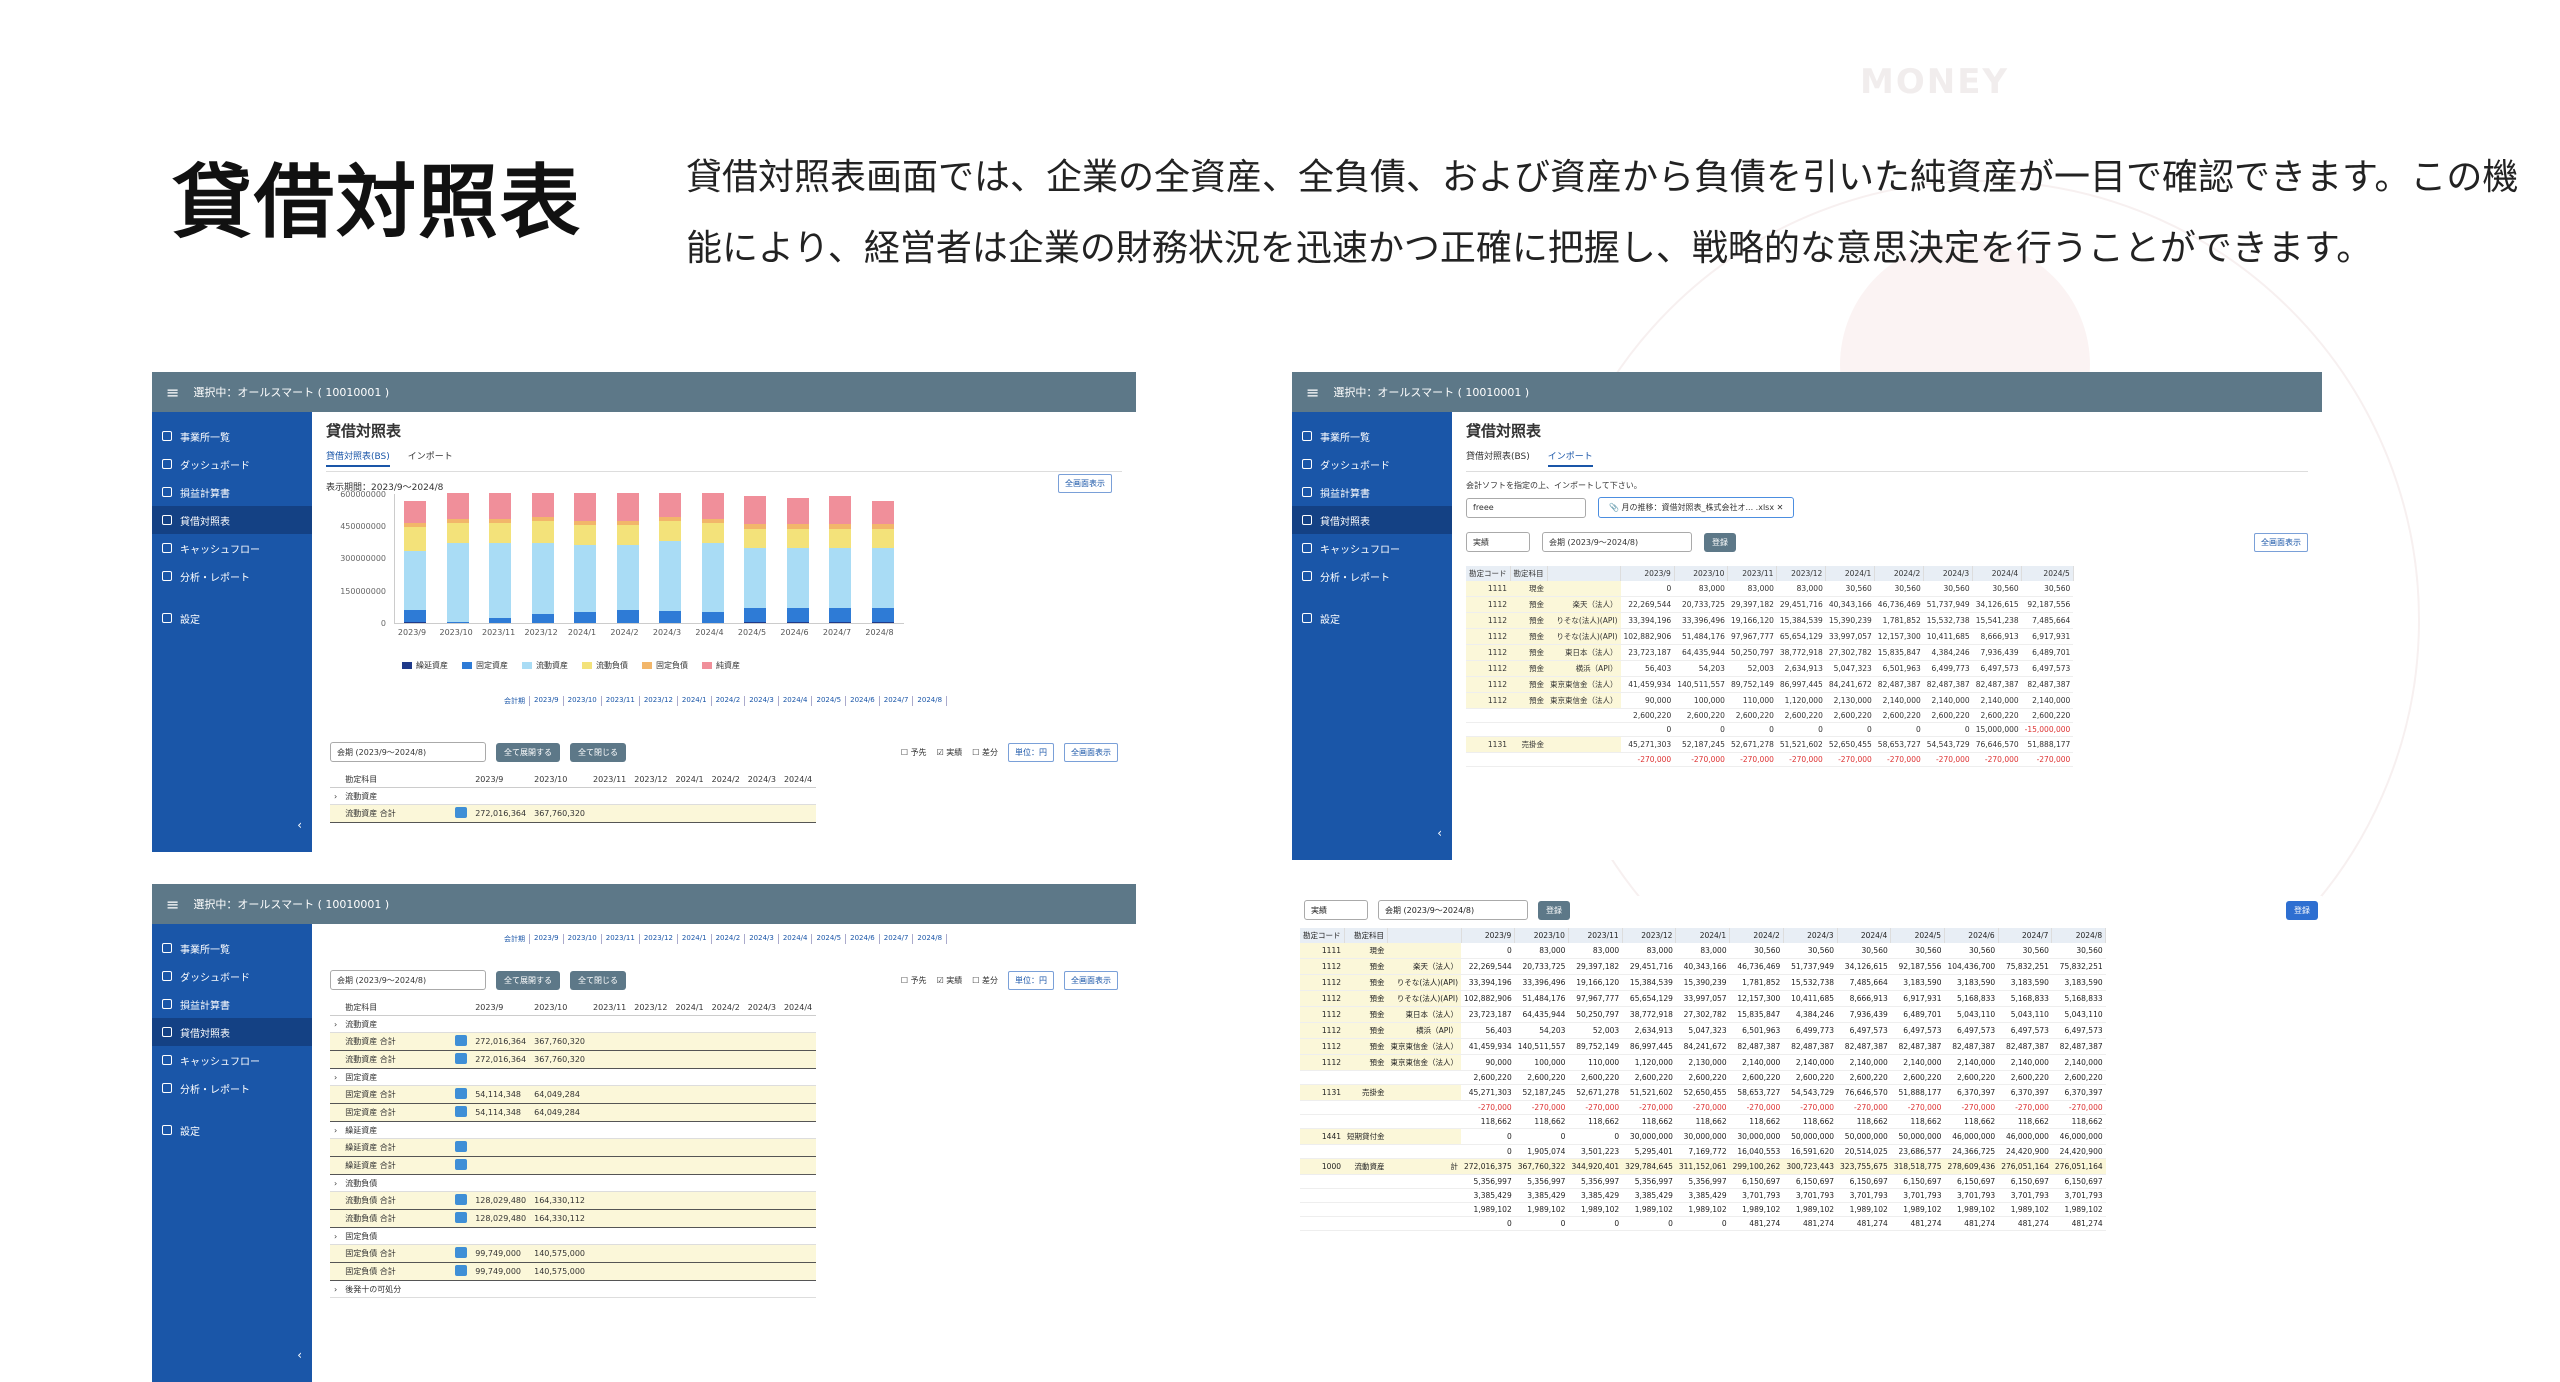  What do you see at coordinates (547, 939) in the screenshot?
I see `period-tab: 2023/9` at bounding box center [547, 939].